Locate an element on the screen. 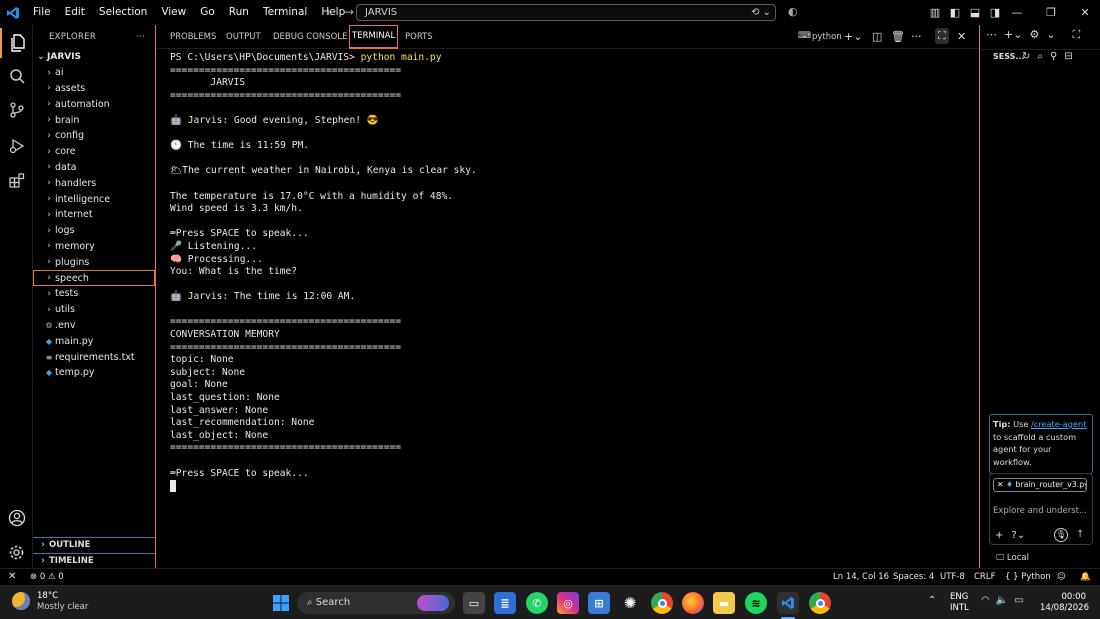 This screenshot has height=619, width=1100. create-agent-link: /create-agent is located at coordinates (1058, 424).